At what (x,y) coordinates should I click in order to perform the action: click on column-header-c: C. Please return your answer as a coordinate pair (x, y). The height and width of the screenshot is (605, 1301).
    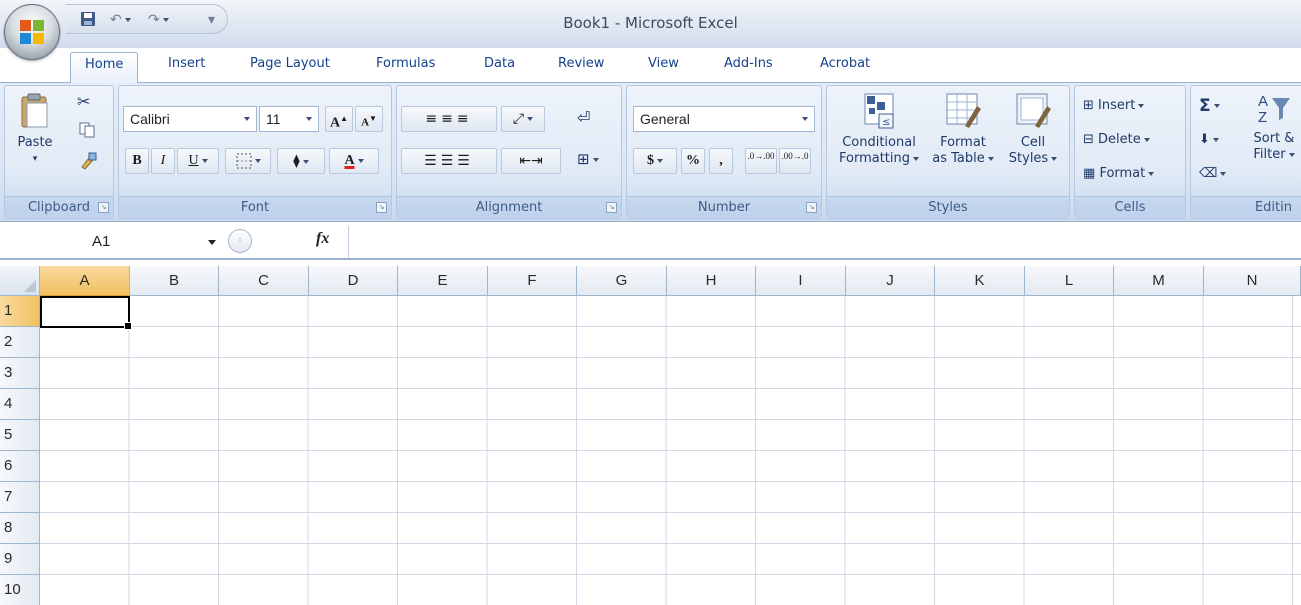
    Looking at the image, I should click on (264, 281).